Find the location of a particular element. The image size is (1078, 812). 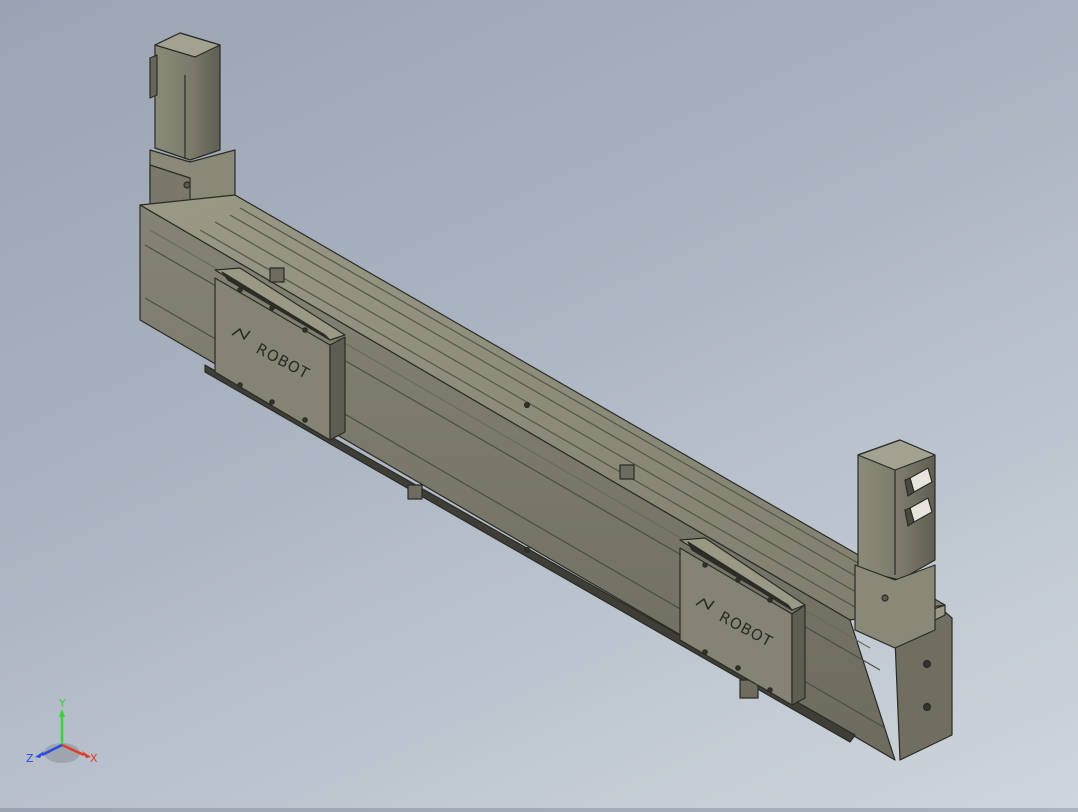

triad-z-label: Z is located at coordinates (30, 758).